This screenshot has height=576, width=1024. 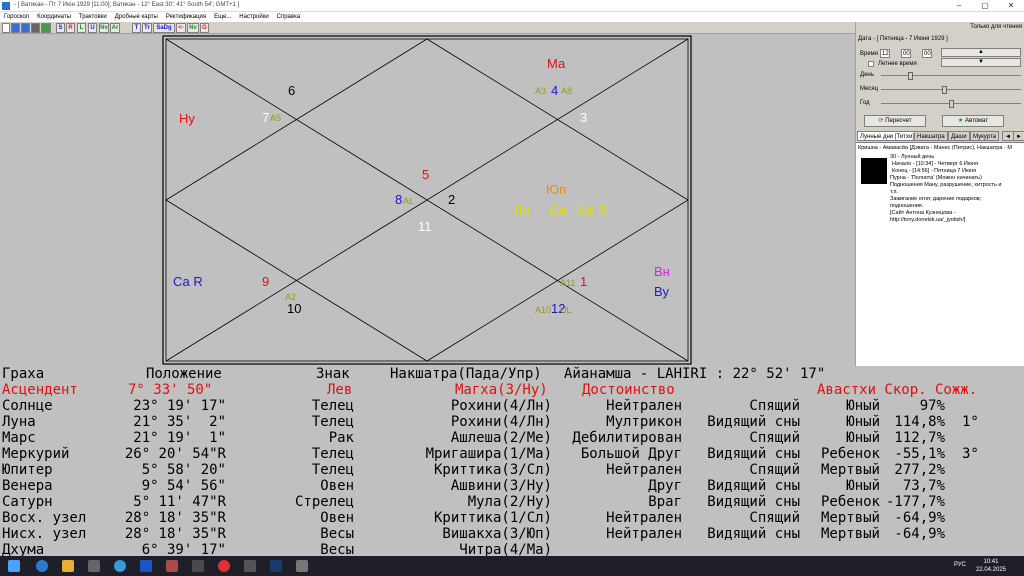 I want to click on menu-interpretations: Трактовки, so click(x=93, y=17).